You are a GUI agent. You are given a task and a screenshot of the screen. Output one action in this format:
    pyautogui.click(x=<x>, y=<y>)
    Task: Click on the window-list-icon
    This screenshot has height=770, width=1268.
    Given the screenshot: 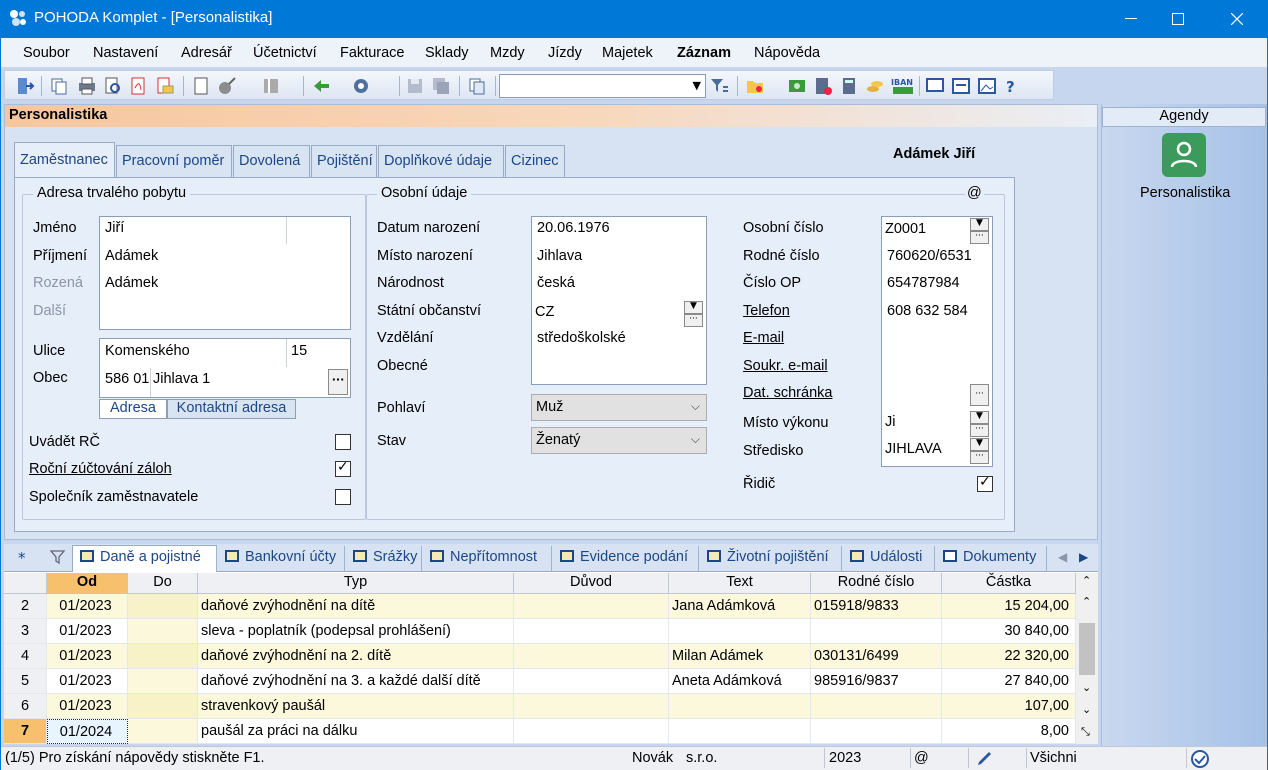 What is the action you would take?
    pyautogui.click(x=961, y=86)
    